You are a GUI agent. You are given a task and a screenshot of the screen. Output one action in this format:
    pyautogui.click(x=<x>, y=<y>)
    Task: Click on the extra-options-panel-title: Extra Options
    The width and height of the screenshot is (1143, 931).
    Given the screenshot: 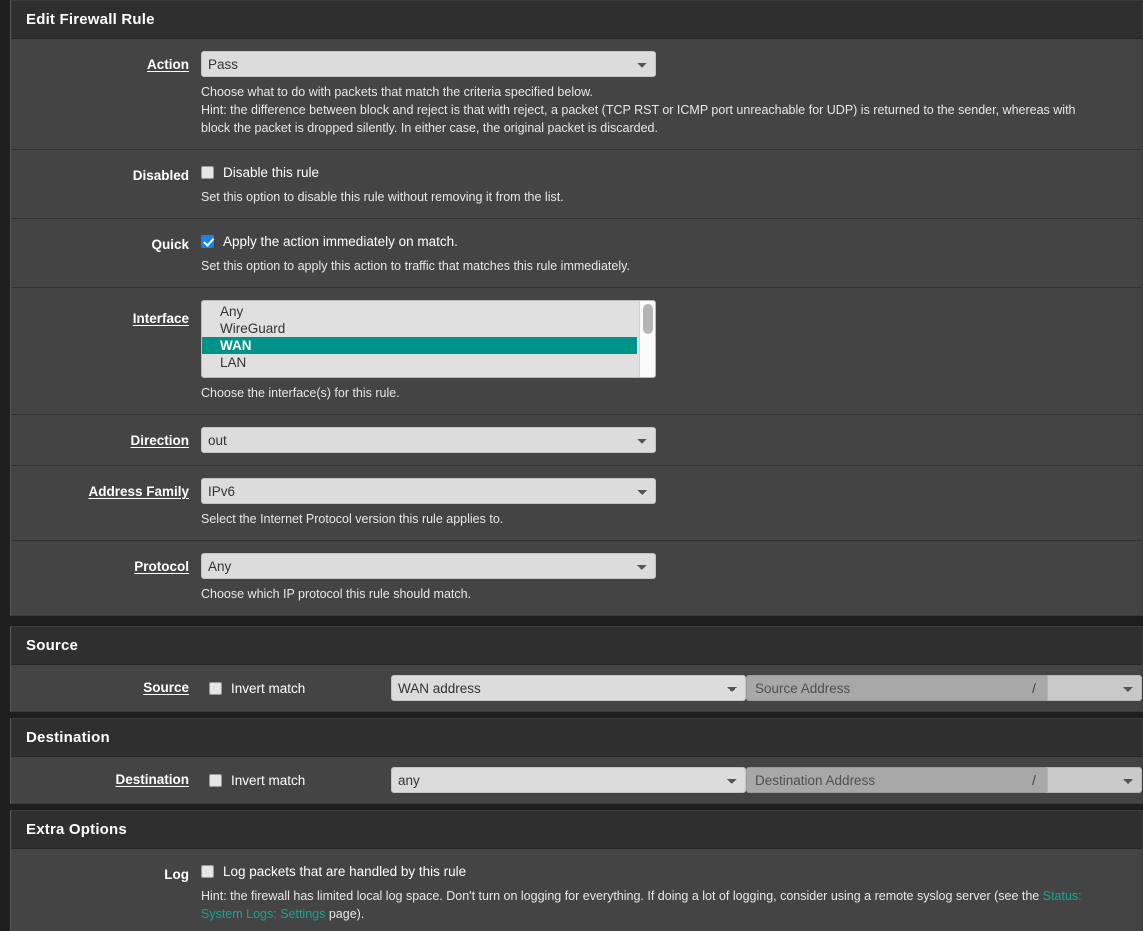 What is the action you would take?
    pyautogui.click(x=76, y=829)
    